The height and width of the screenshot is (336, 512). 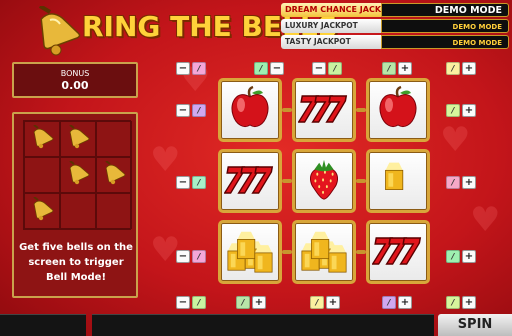 I want to click on reel-symbol-strawberry, so click(x=324, y=181).